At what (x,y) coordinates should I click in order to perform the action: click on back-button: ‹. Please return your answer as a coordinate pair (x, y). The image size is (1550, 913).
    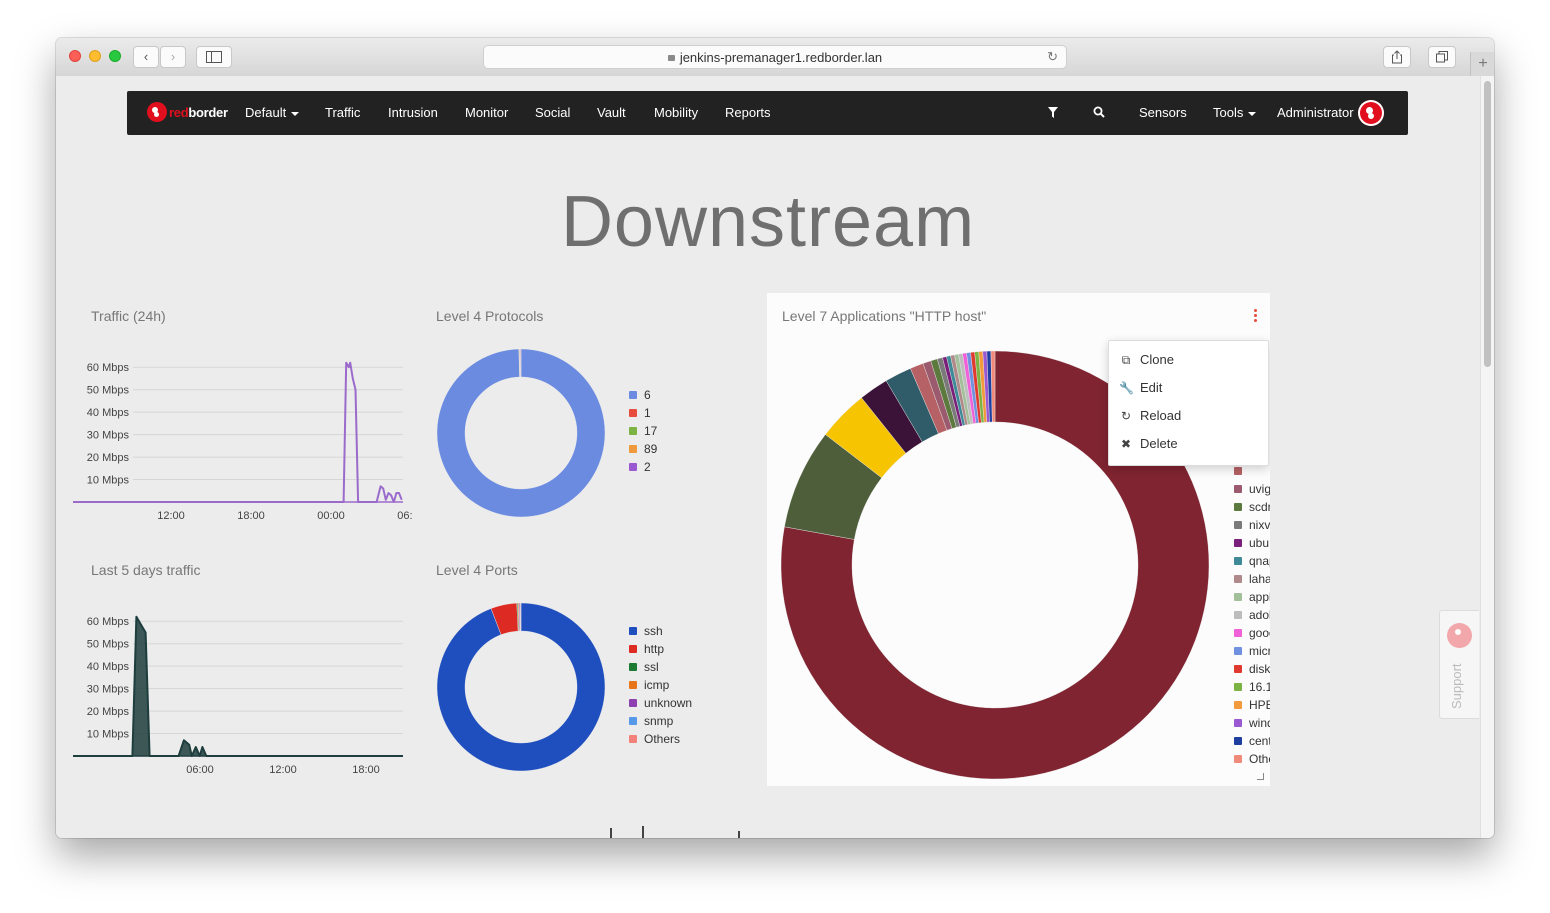
    Looking at the image, I should click on (146, 57).